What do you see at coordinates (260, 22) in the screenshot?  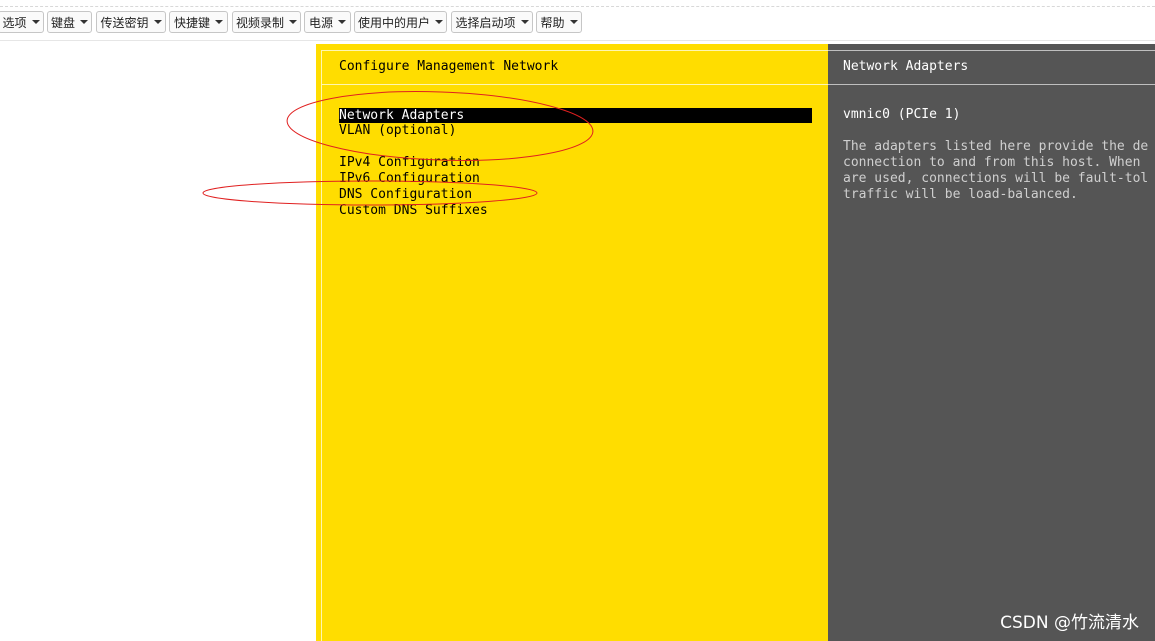 I see `menu-video-record-label: 视频录制` at bounding box center [260, 22].